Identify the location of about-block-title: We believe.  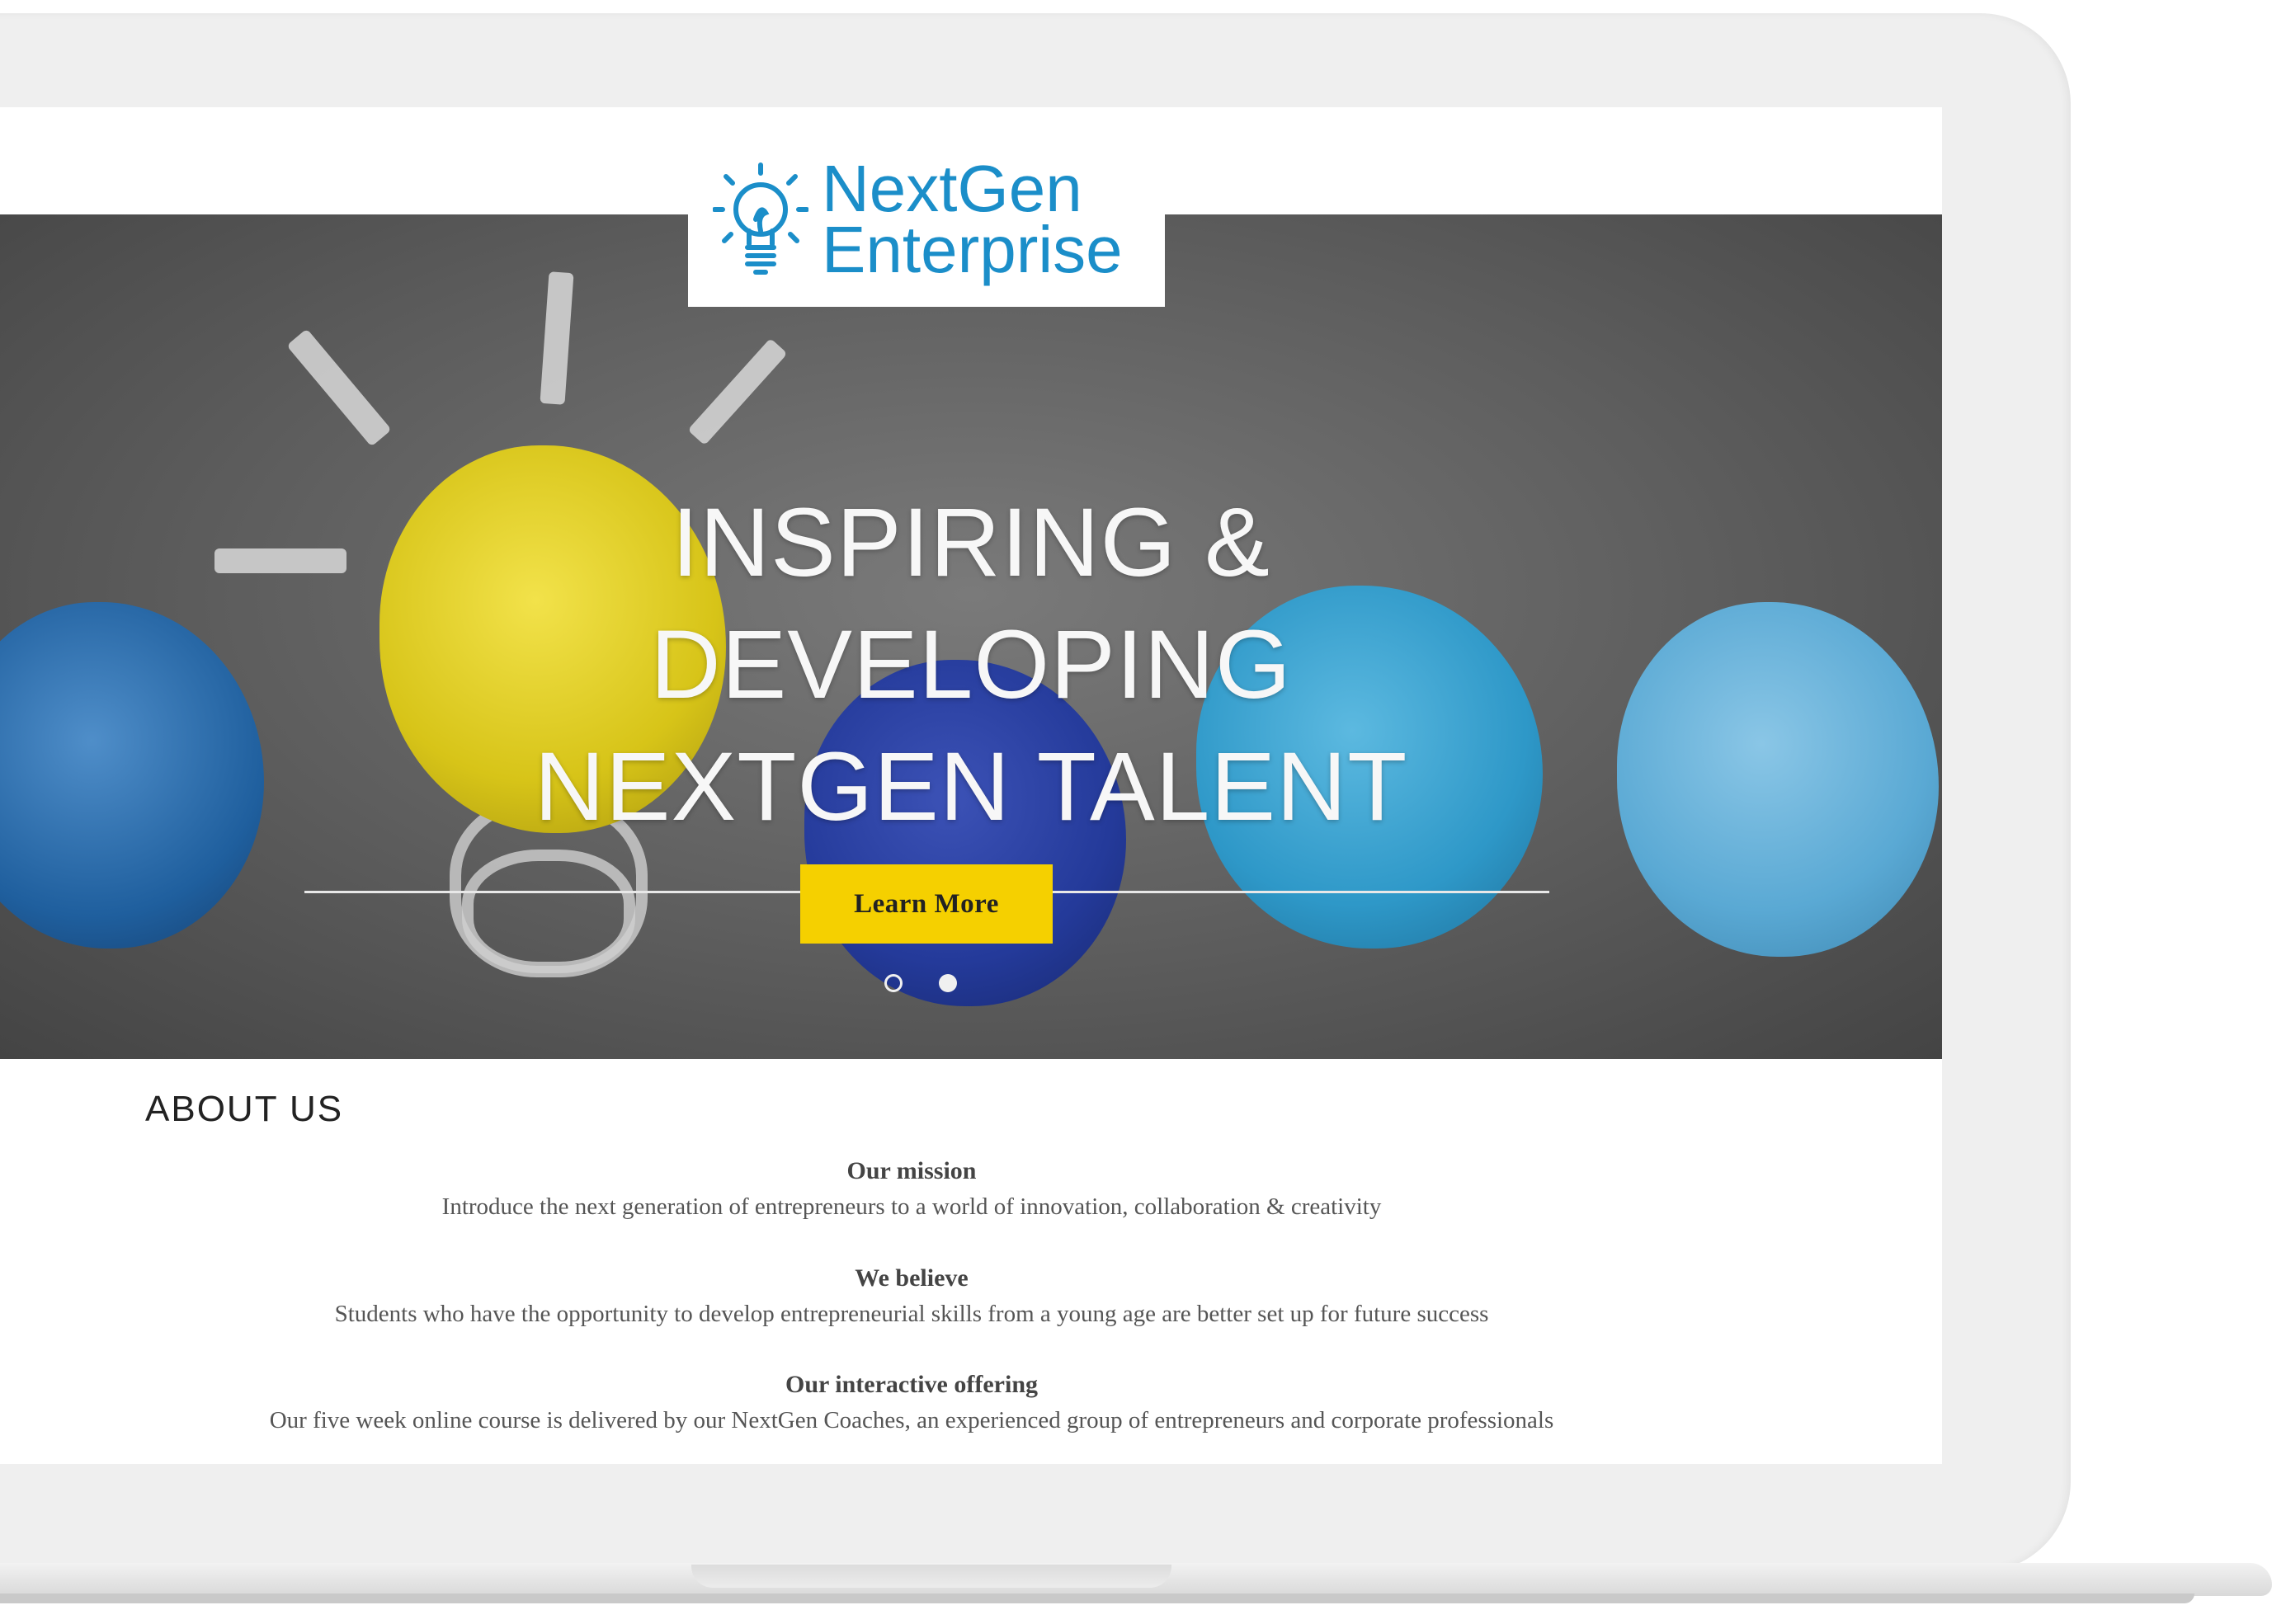
(912, 1278).